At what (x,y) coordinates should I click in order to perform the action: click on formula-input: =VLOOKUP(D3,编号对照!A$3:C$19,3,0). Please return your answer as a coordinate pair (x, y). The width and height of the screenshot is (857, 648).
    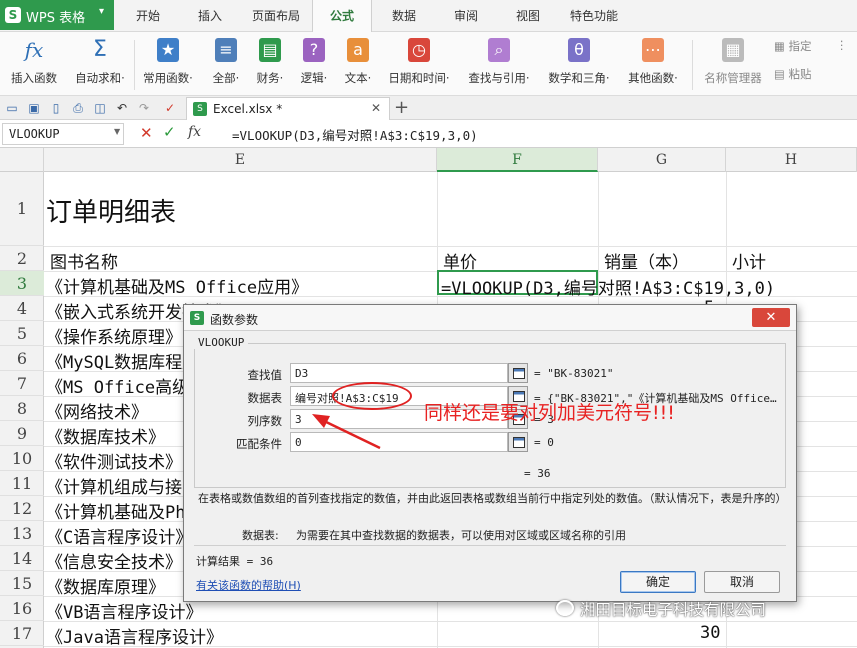
    Looking at the image, I should click on (536, 134).